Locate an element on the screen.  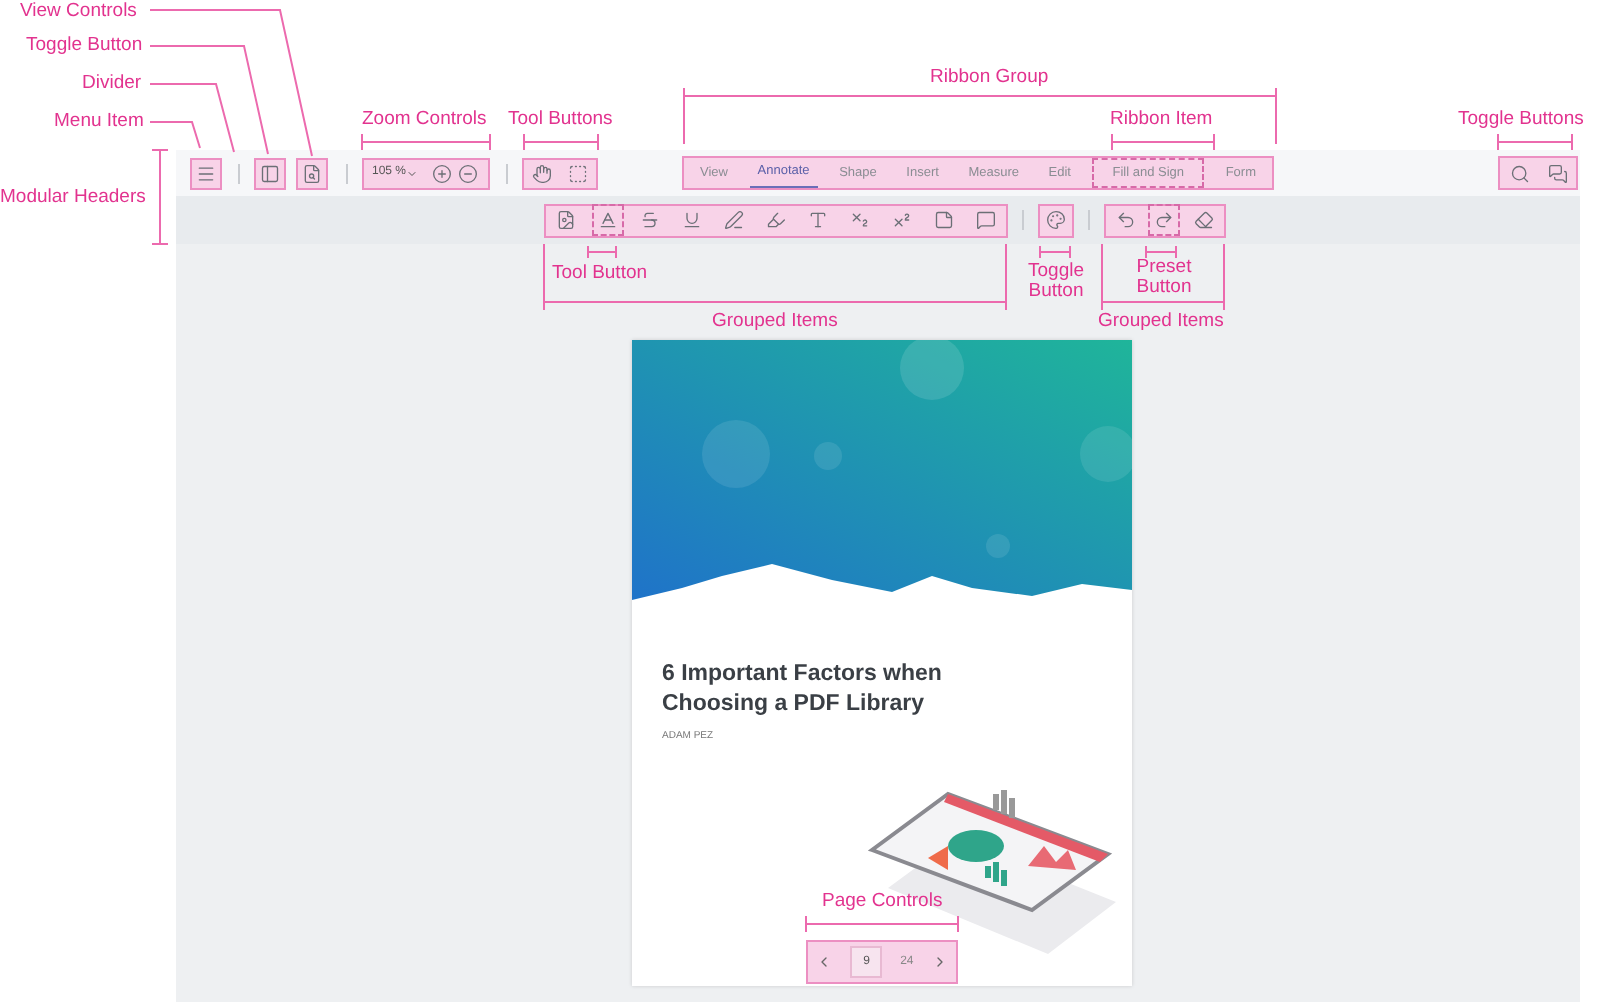
superscript-icon is located at coordinates (902, 220).